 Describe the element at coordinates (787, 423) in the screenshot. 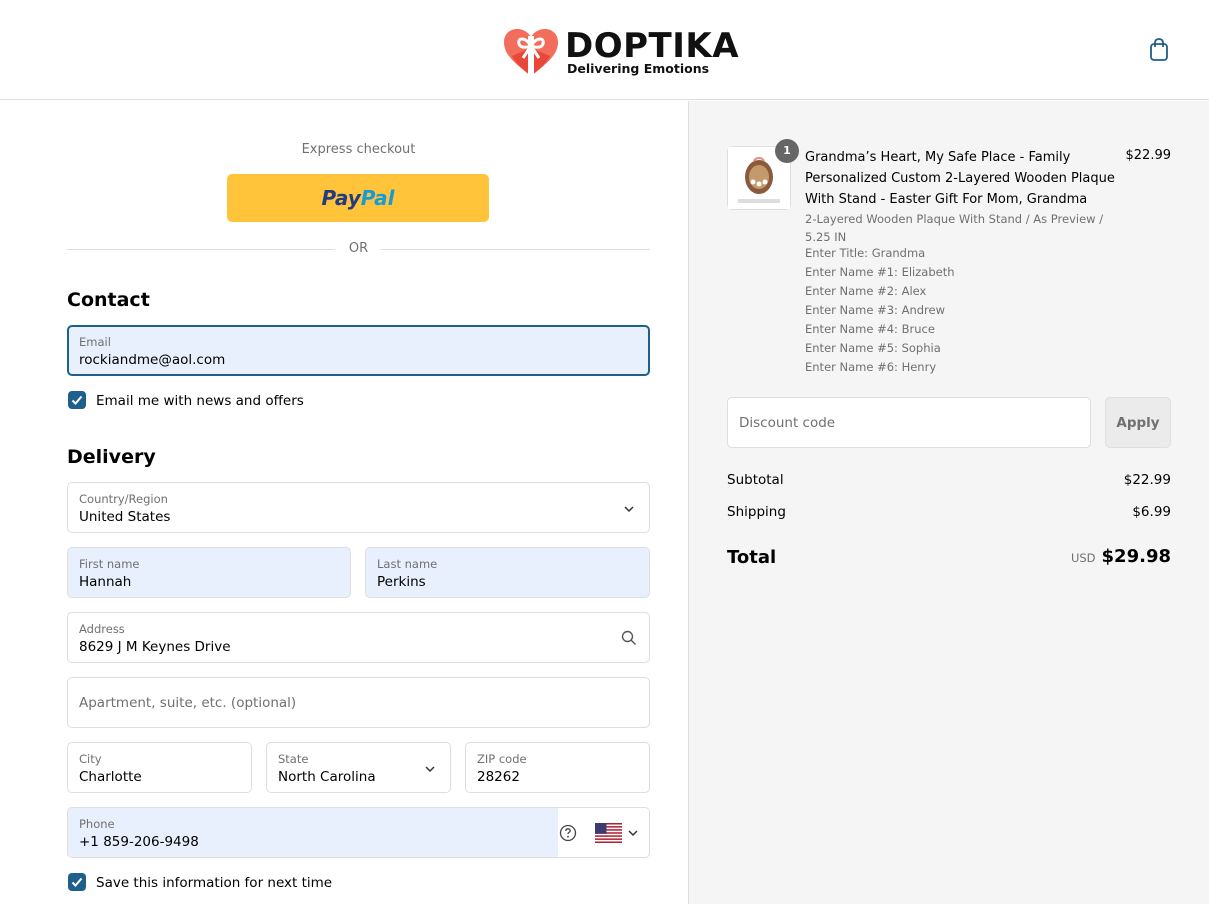

I see `discount-placeholder: Discount code` at that location.